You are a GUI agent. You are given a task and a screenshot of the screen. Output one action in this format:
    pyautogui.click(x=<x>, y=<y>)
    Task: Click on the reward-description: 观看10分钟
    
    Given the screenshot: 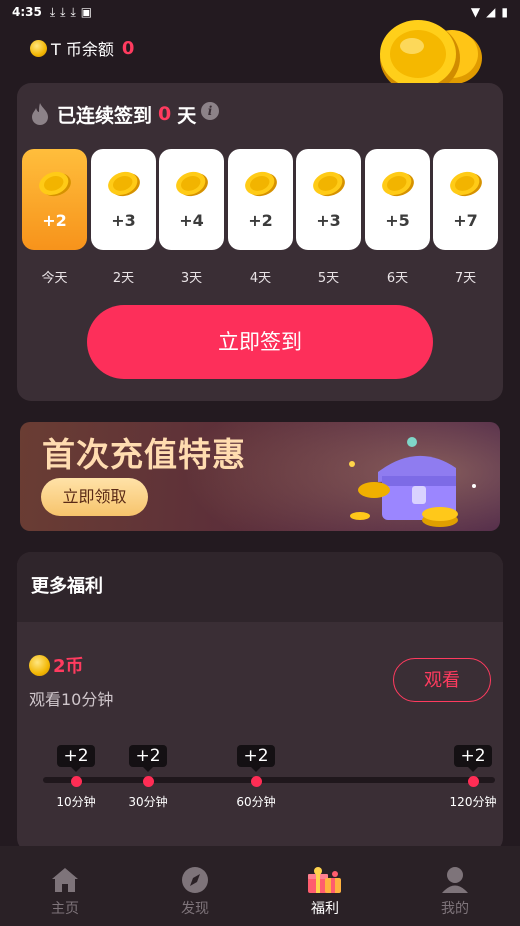 What is the action you would take?
    pyautogui.click(x=71, y=699)
    